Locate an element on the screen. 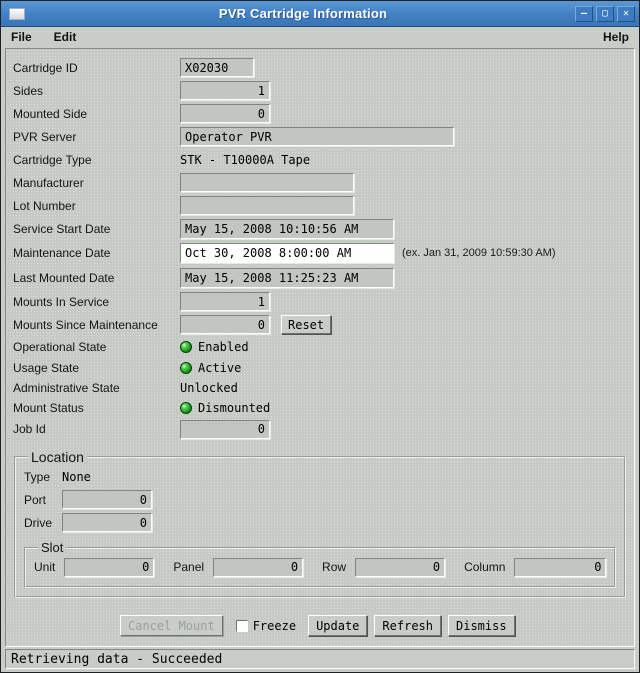  update-button: Update is located at coordinates (338, 625).